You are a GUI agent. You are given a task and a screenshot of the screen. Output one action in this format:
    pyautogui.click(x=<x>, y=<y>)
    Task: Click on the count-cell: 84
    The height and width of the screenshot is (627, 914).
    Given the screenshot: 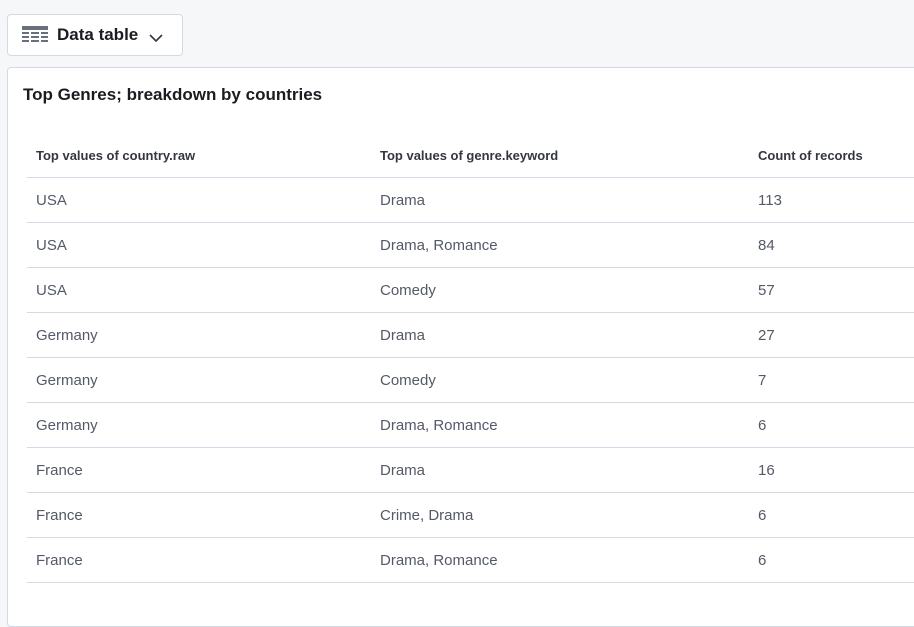 What is the action you would take?
    pyautogui.click(x=766, y=245)
    